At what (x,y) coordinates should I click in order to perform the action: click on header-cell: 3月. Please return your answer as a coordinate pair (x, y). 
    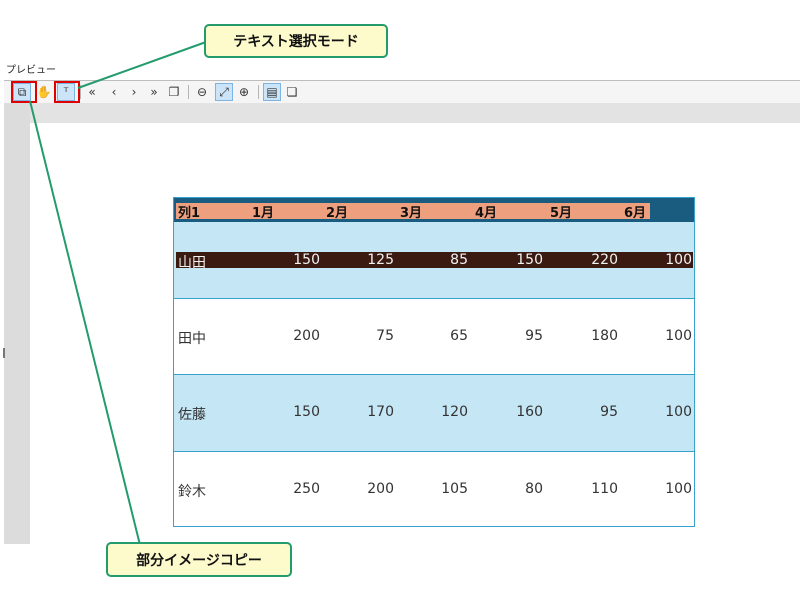
    Looking at the image, I should click on (411, 213).